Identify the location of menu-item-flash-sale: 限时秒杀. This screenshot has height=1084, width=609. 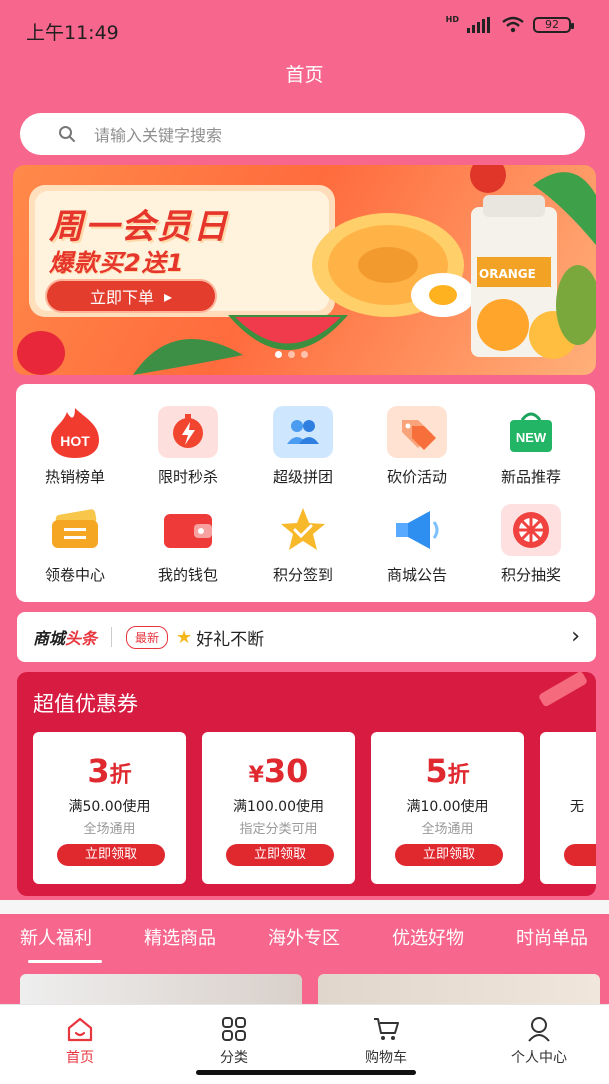
(188, 454).